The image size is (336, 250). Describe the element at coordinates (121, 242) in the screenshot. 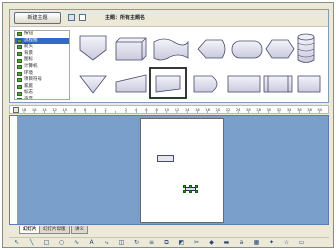

I see `3d-icon: ◫` at that location.